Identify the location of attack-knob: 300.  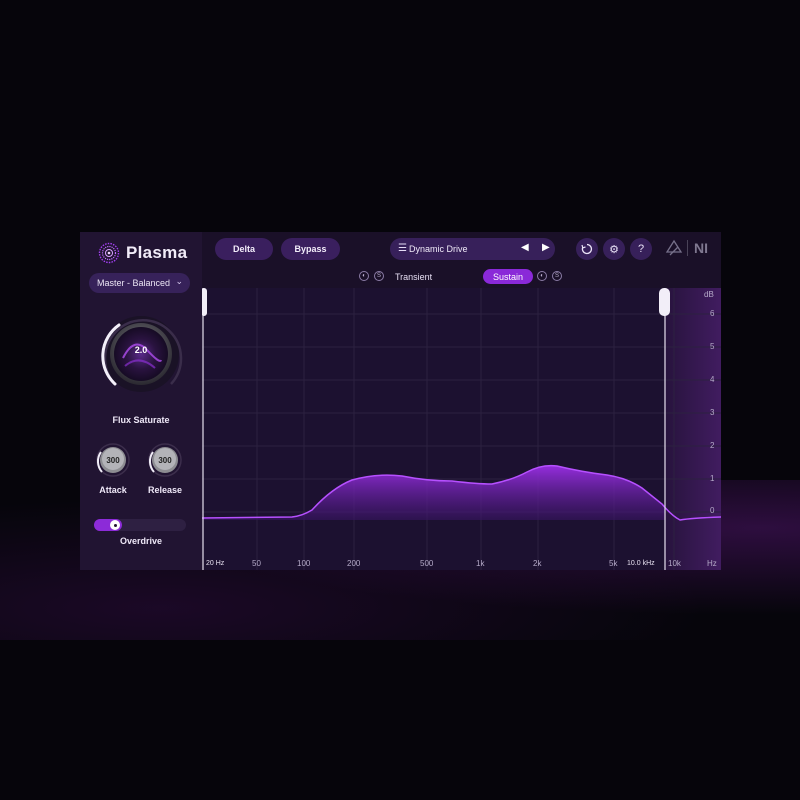
(113, 460).